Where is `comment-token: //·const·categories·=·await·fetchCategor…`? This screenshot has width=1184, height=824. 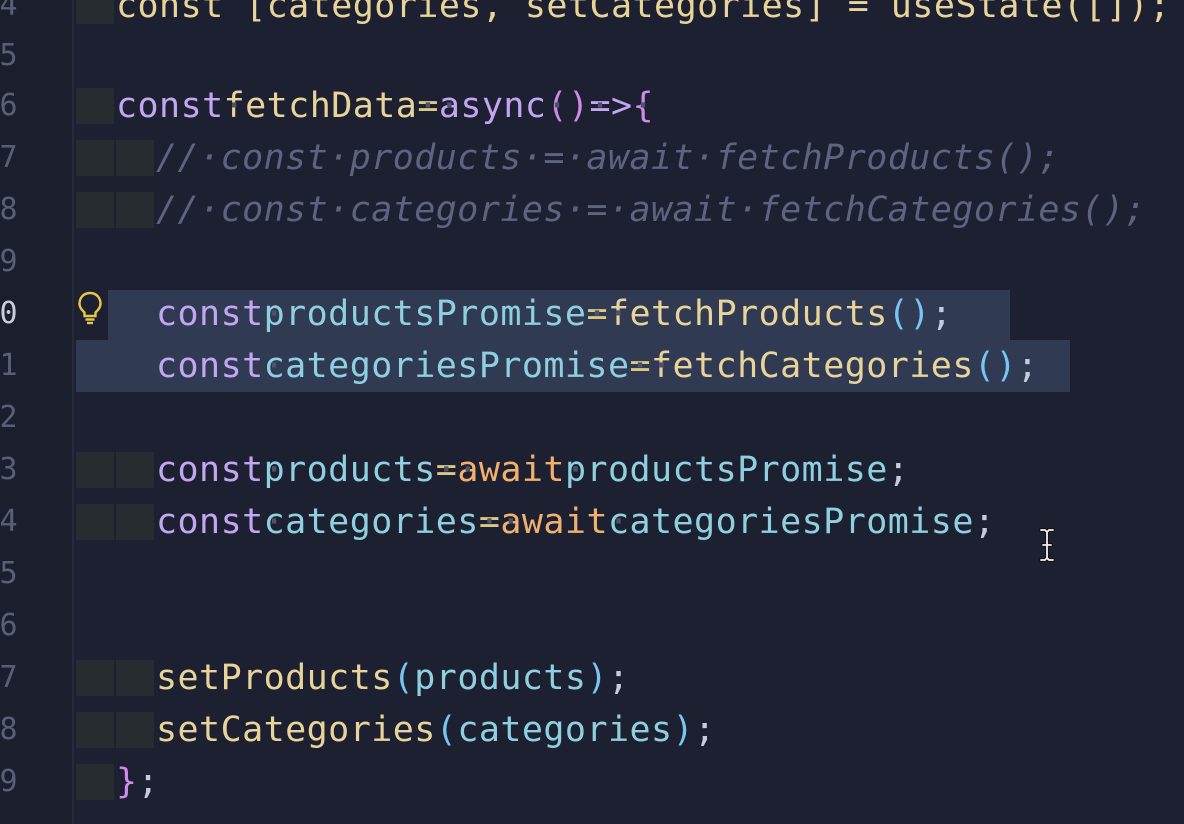
comment-token: //·const·categories·=·await·fetchCategor… is located at coordinates (651, 210).